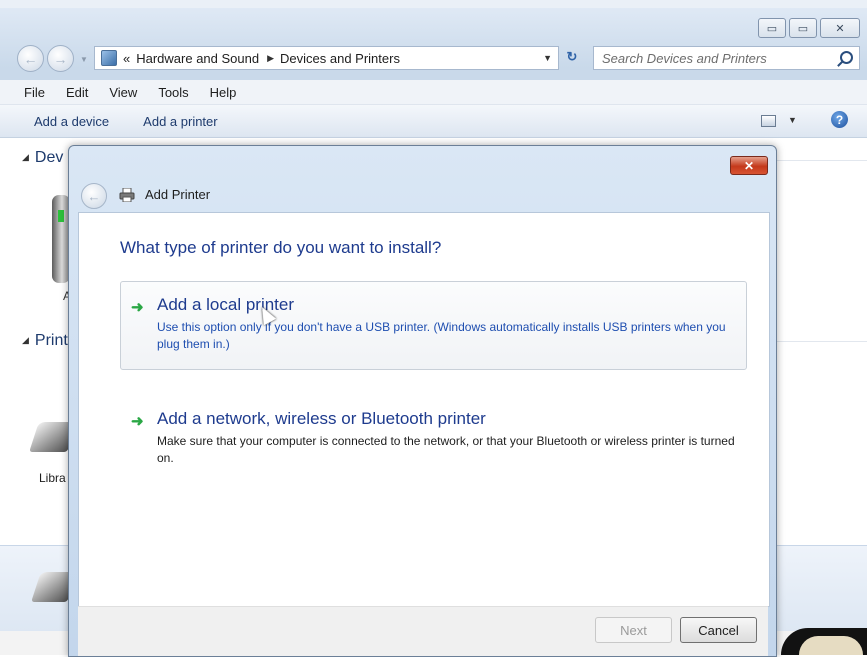  I want to click on printer-label-fragment: Libra, so click(52, 478).